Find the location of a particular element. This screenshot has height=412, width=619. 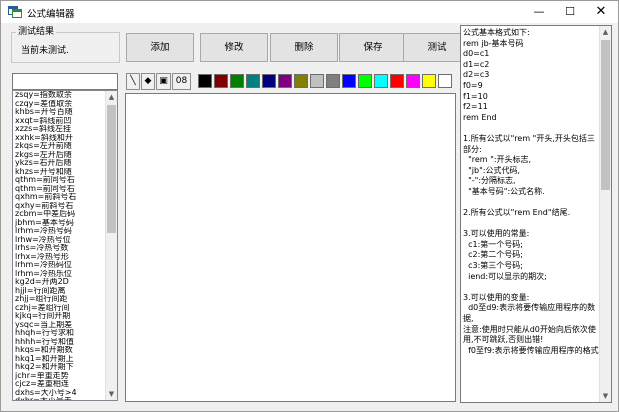

formula-list-item: zcbm=中差后码 is located at coordinates (60, 214).